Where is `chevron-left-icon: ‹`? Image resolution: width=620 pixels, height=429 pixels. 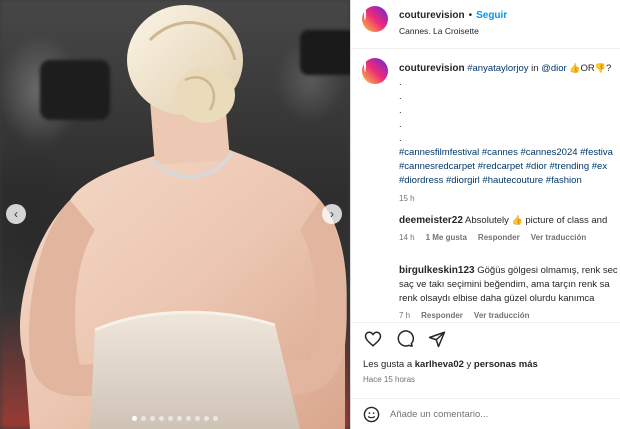
chevron-left-icon: ‹ is located at coordinates (16, 214).